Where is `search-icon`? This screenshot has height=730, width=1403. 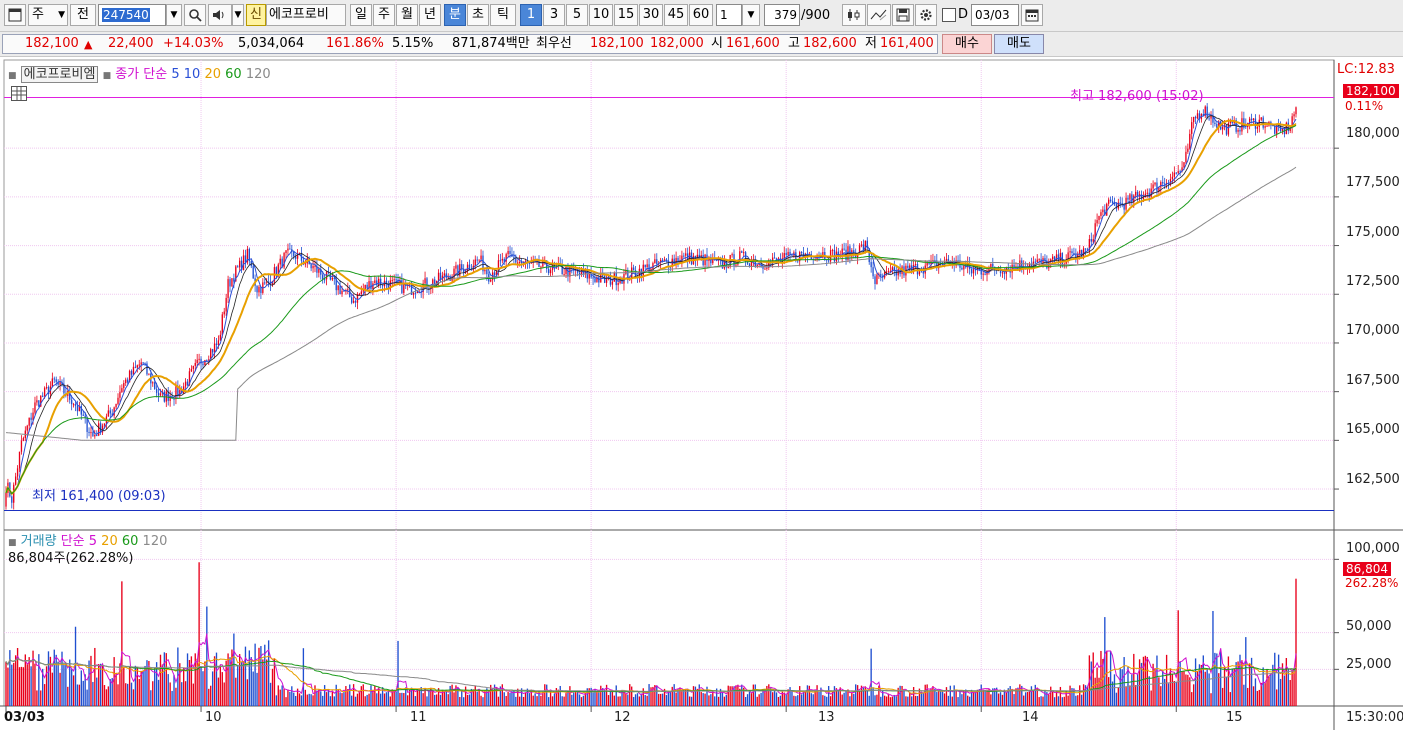 search-icon is located at coordinates (195, 15).